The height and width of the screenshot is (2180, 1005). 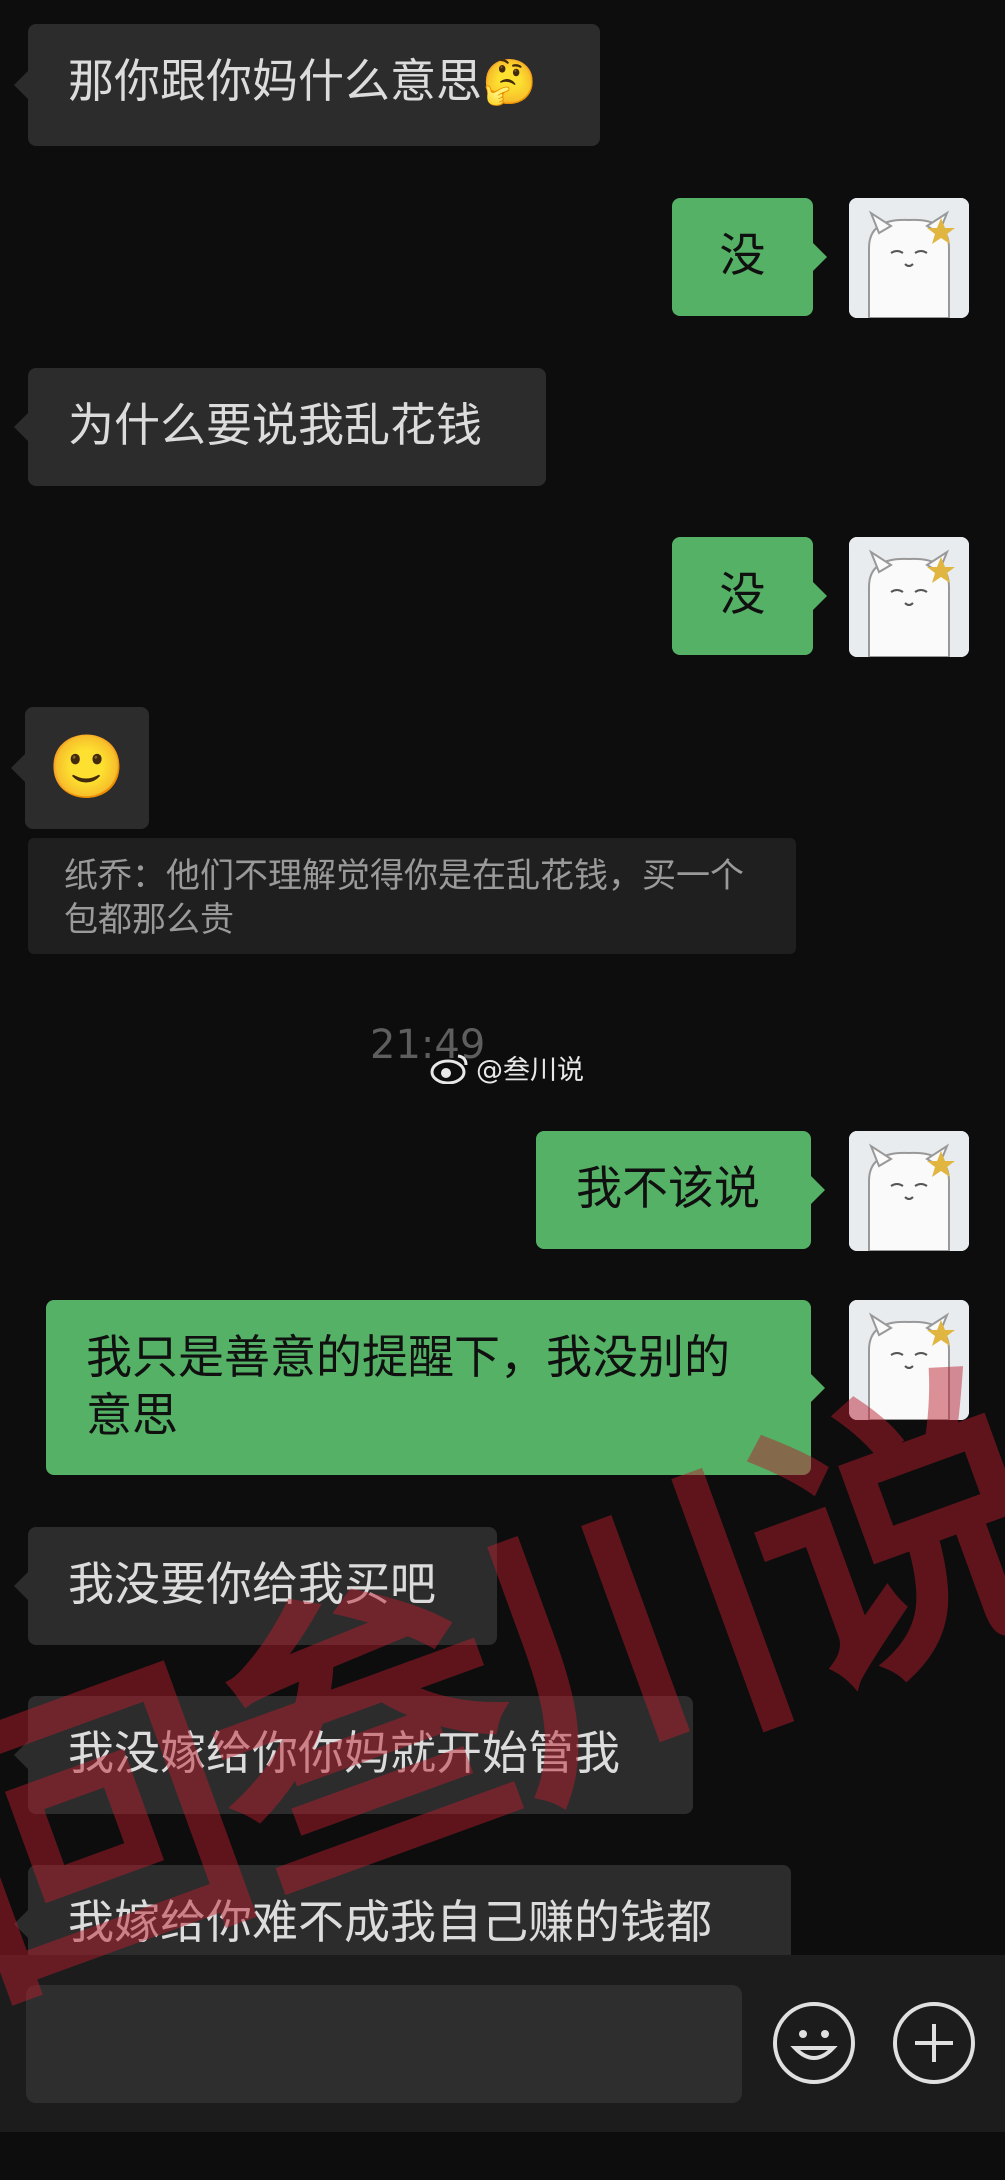 What do you see at coordinates (530, 1070) in the screenshot?
I see `watermark-small-text: @叁川说` at bounding box center [530, 1070].